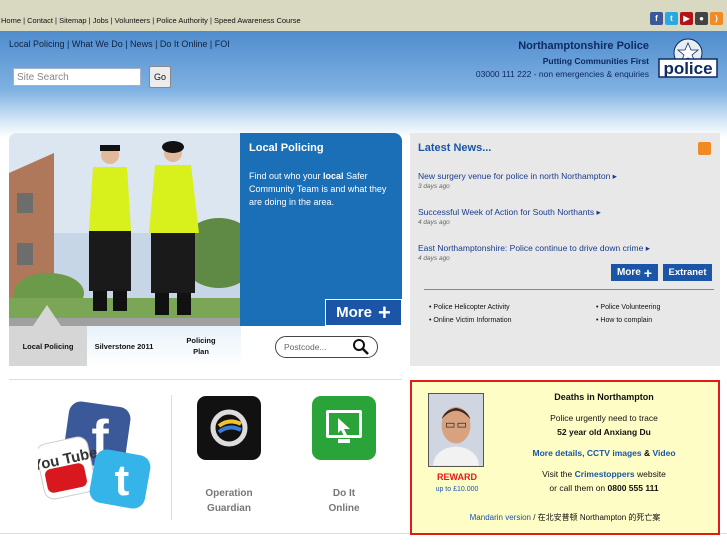 This screenshot has width=727, height=545. Describe the element at coordinates (201, 346) in the screenshot. I see `tab-policing-plan: Policing Plan` at that location.